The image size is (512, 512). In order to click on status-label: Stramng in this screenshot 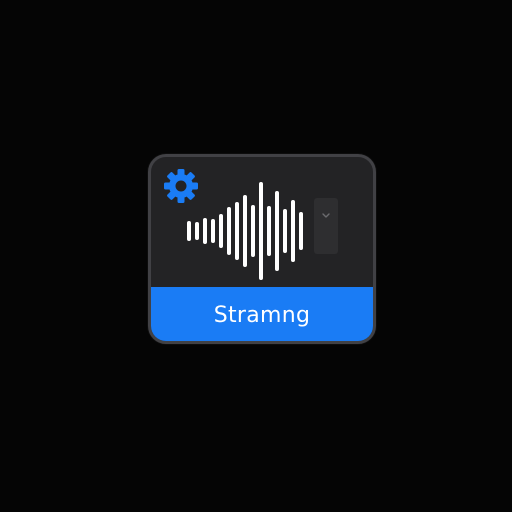, I will do `click(262, 315)`.